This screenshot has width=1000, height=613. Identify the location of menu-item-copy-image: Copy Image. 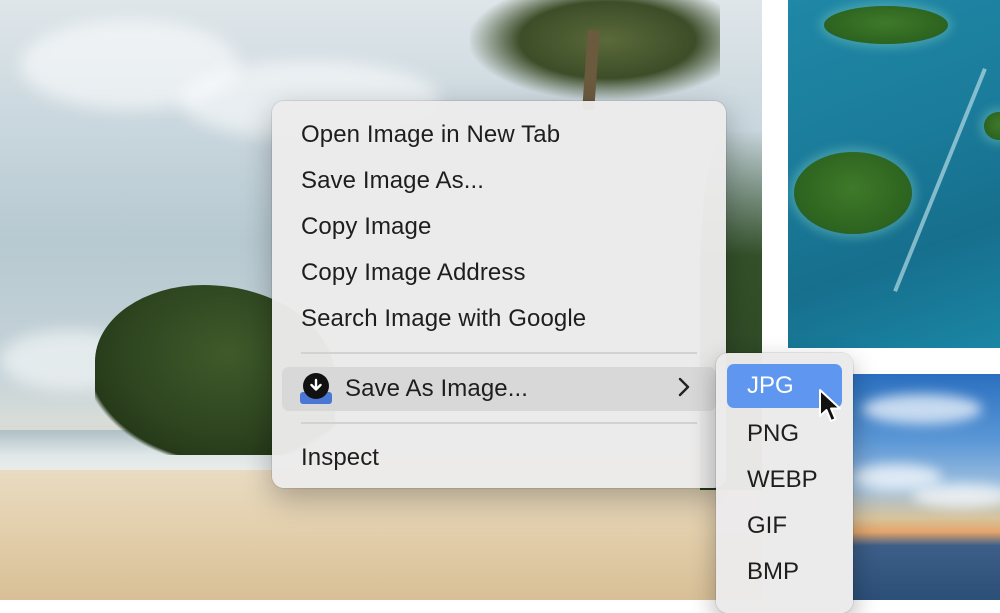
(499, 227).